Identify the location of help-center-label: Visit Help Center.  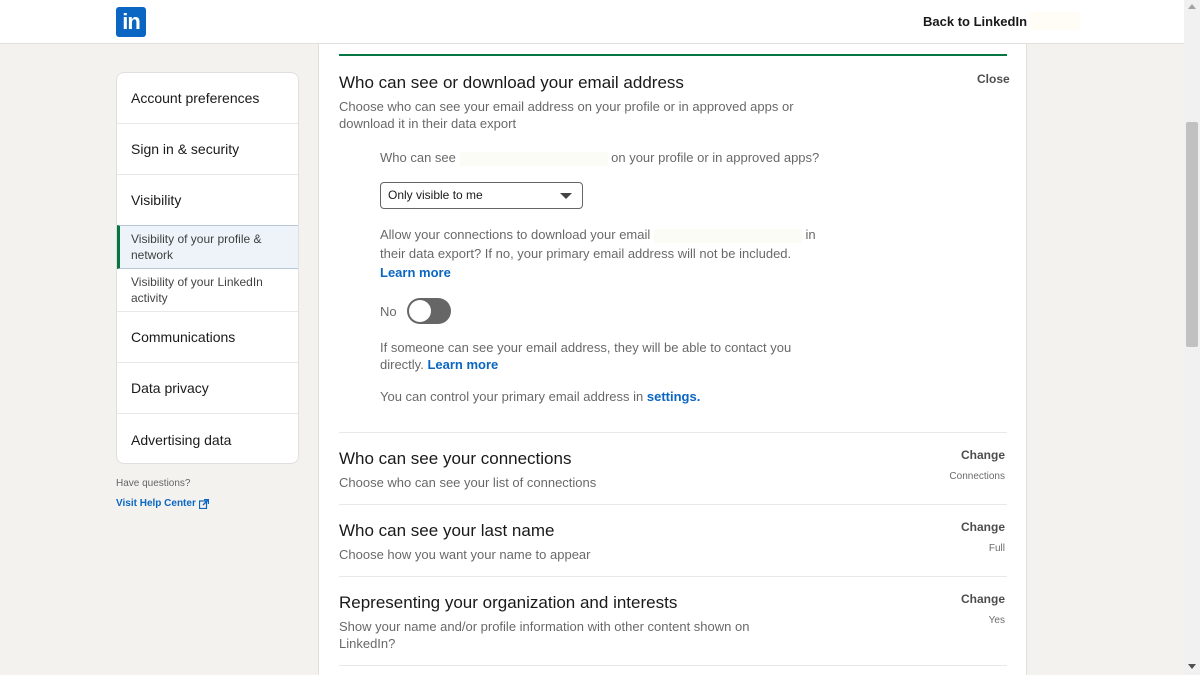
(156, 503).